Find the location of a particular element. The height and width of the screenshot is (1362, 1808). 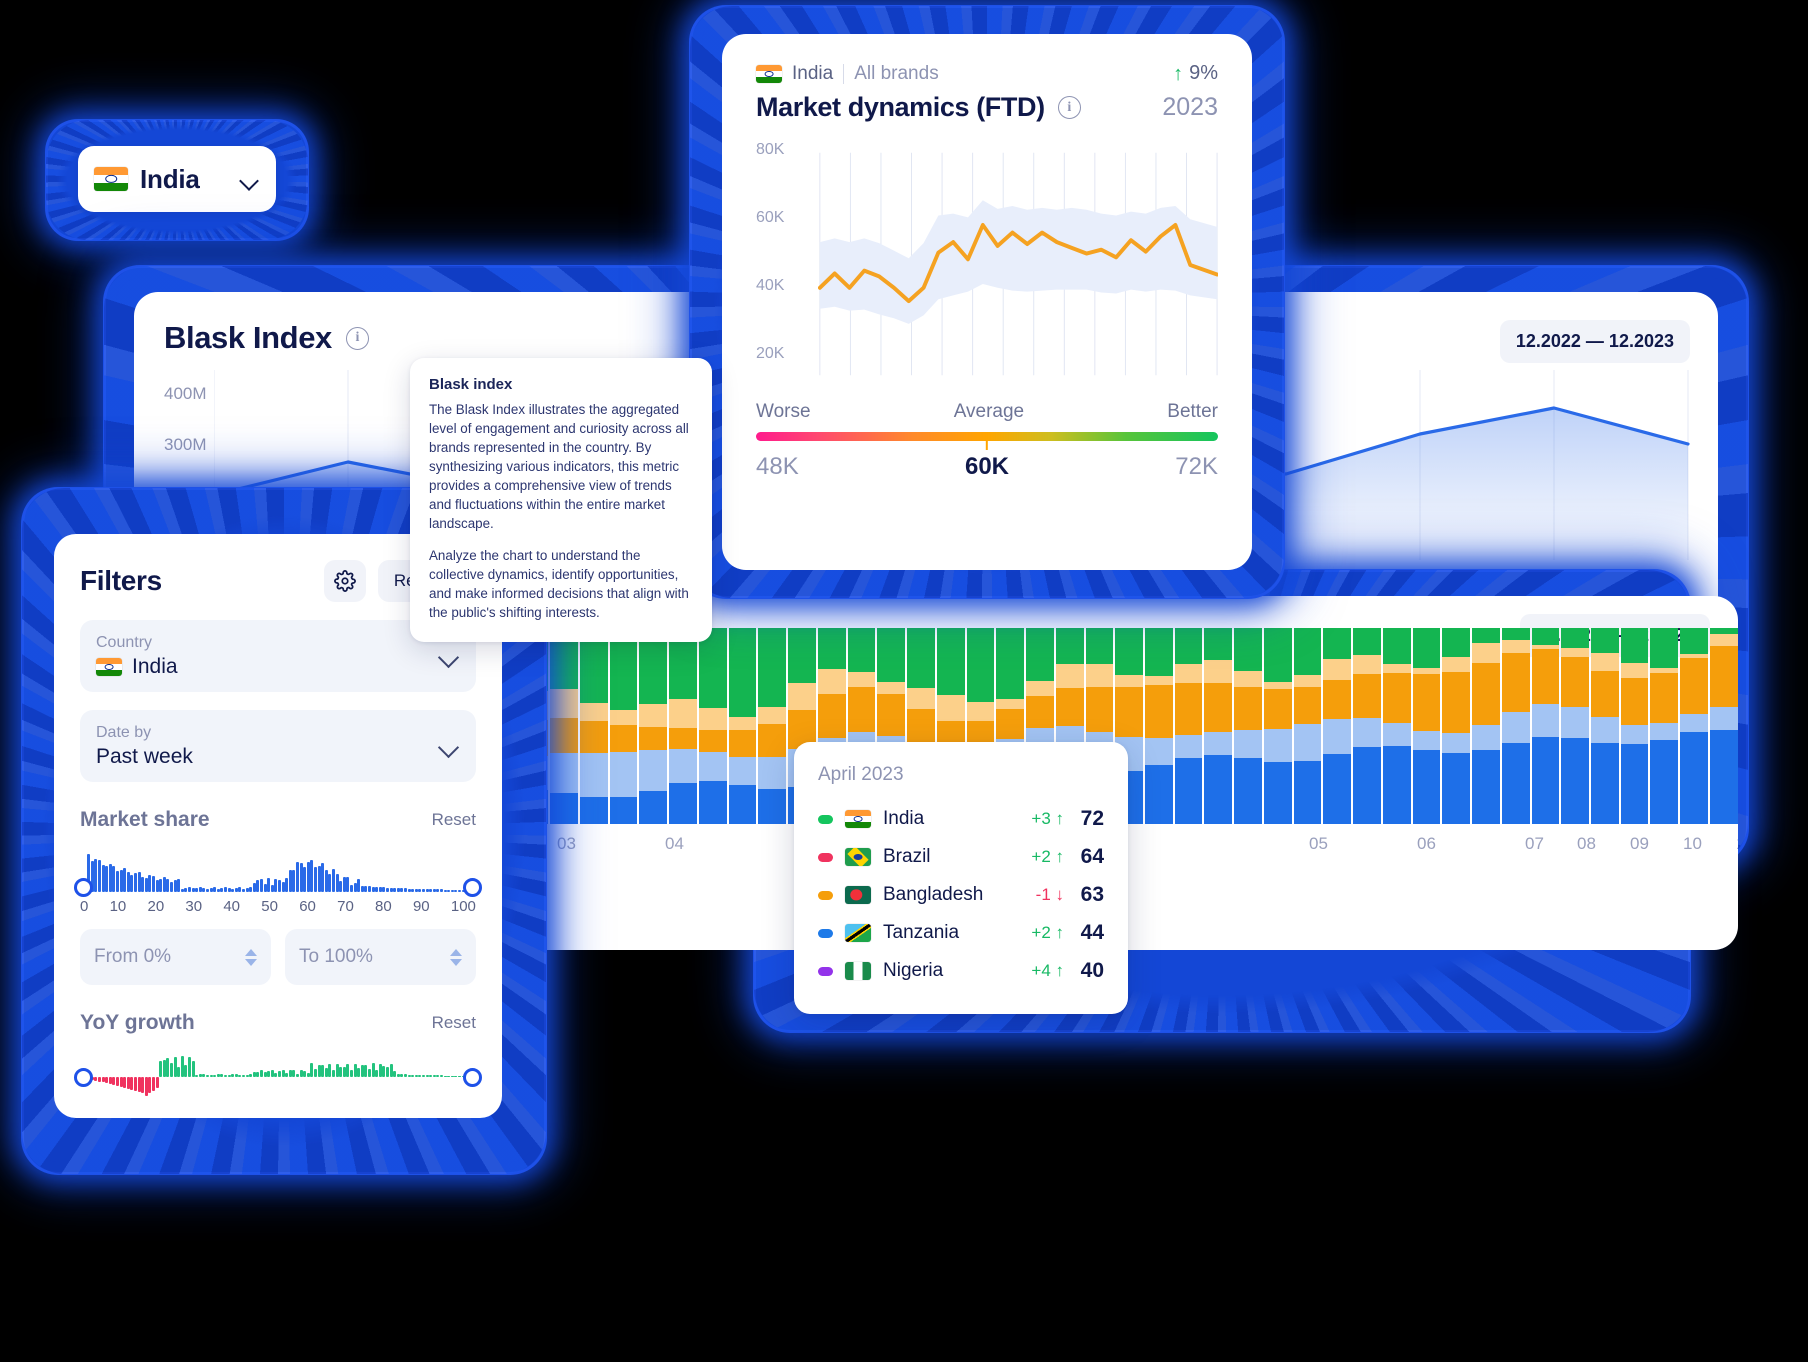

market-share-to-input: To 100% is located at coordinates (380, 957).